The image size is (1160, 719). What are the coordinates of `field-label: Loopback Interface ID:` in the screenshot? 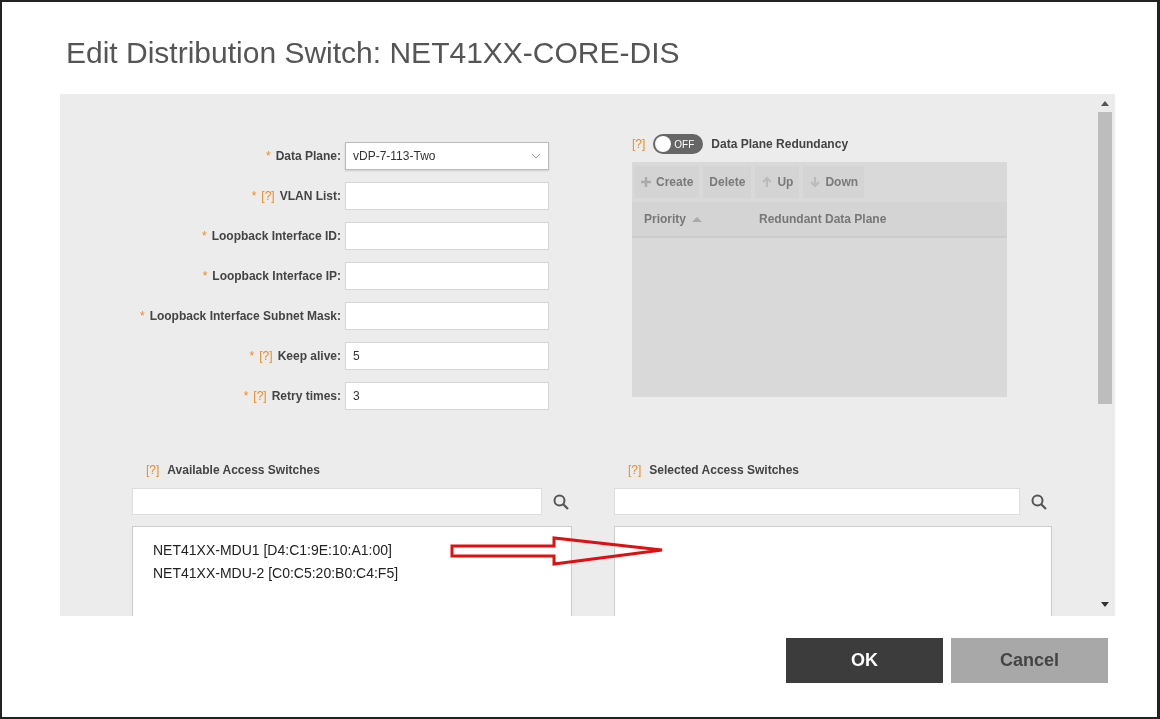 It's located at (276, 236).